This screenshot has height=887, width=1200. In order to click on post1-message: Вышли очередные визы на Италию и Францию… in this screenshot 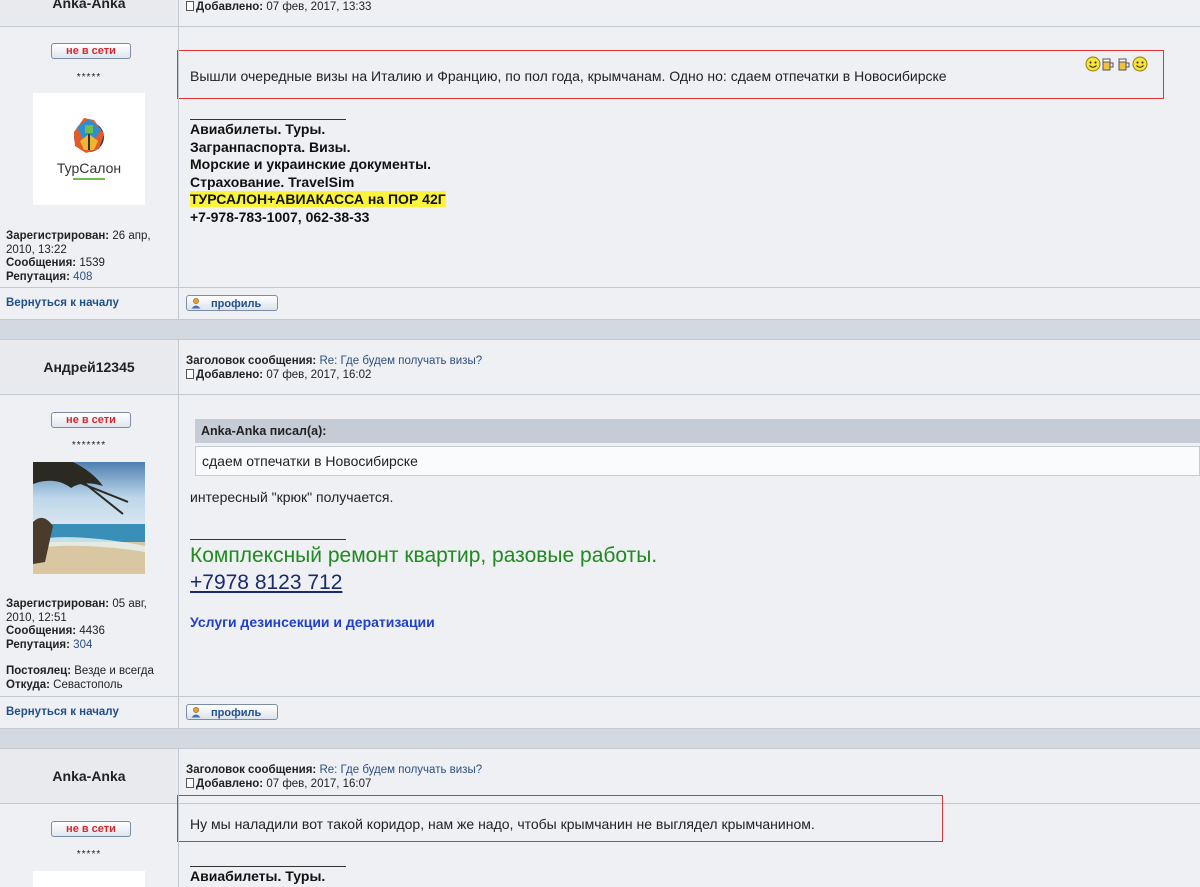, I will do `click(568, 76)`.